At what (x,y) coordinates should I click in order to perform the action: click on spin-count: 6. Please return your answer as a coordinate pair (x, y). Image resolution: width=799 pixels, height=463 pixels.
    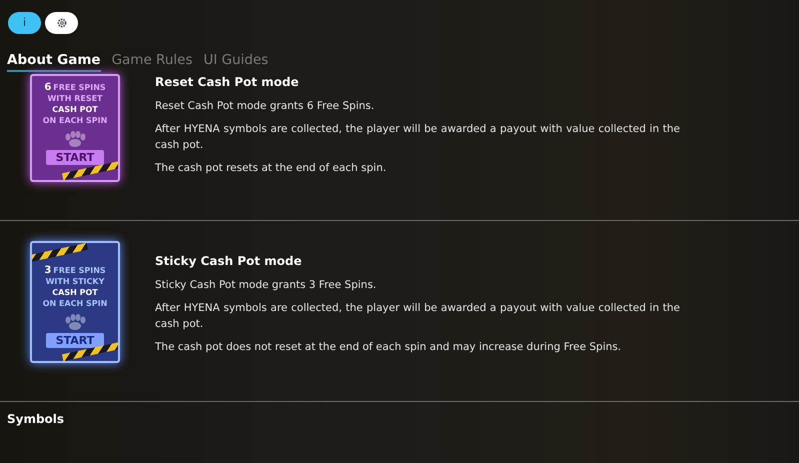
    Looking at the image, I should click on (48, 87).